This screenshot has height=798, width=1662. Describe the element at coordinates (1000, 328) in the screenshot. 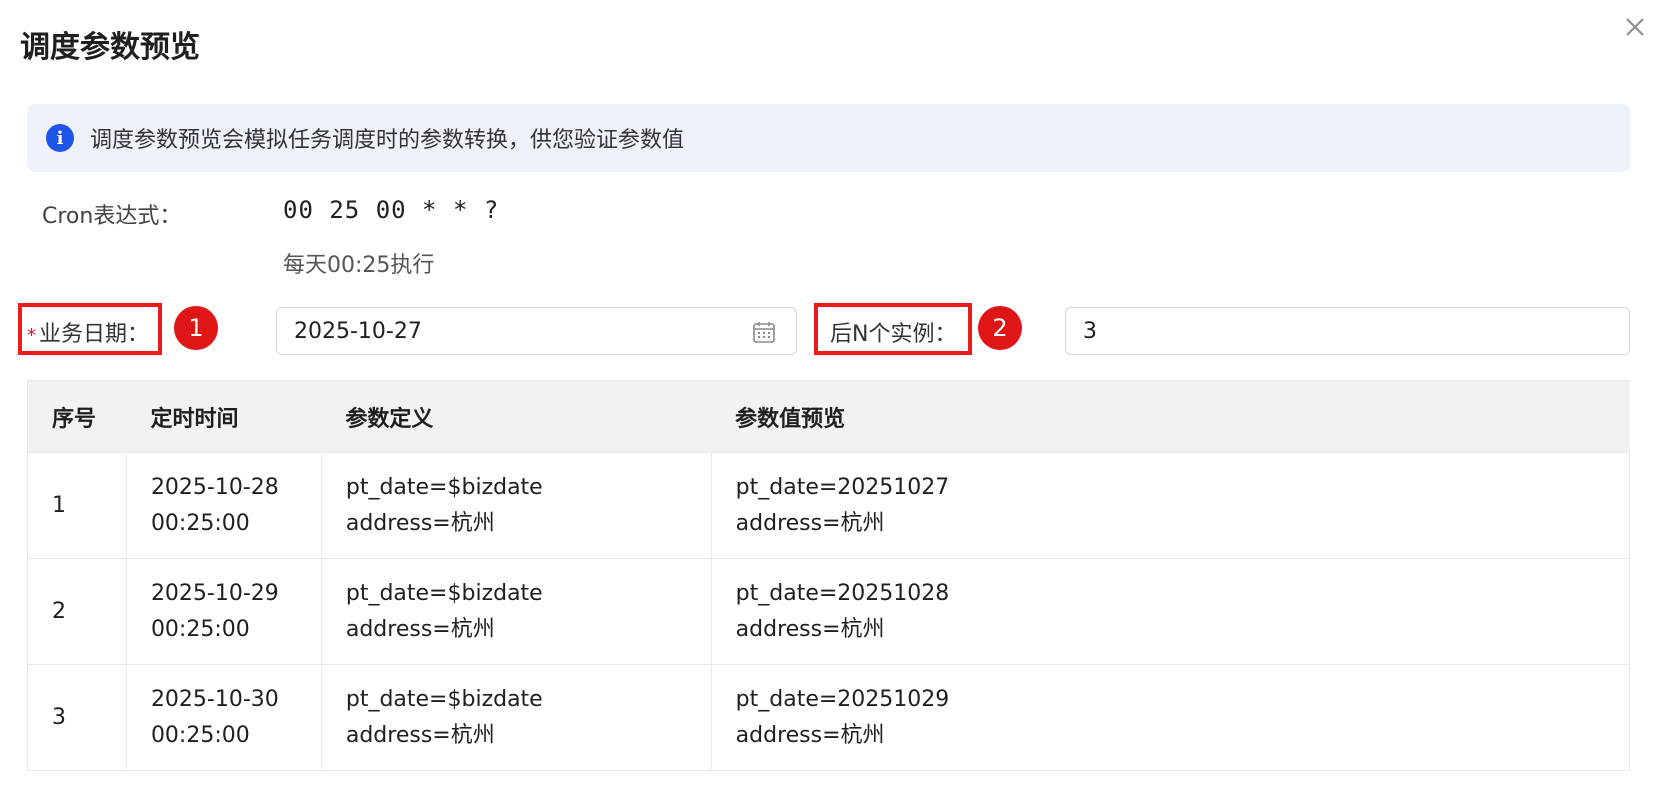

I see `annotation-marker-2: 2` at that location.